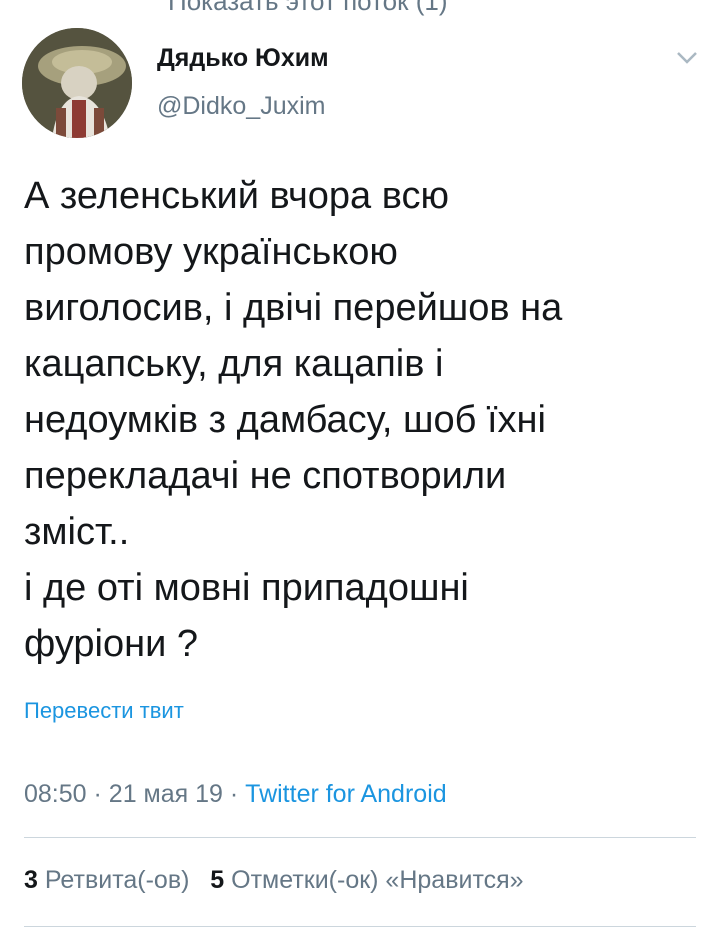  Describe the element at coordinates (345, 794) in the screenshot. I see `tweet-source-link: Twitter for Android` at that location.